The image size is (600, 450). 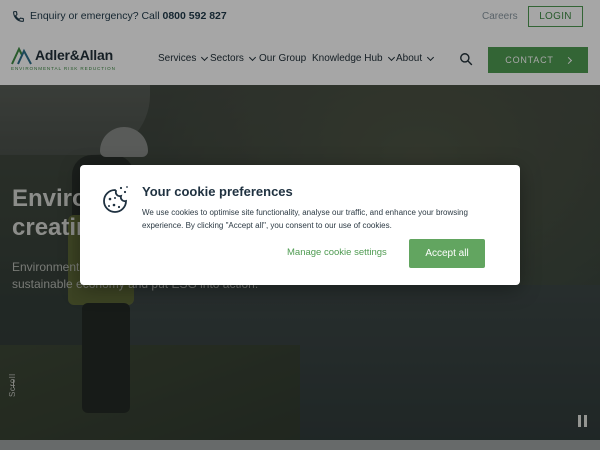 What do you see at coordinates (447, 253) in the screenshot?
I see `accept-all-button: Accept all` at bounding box center [447, 253].